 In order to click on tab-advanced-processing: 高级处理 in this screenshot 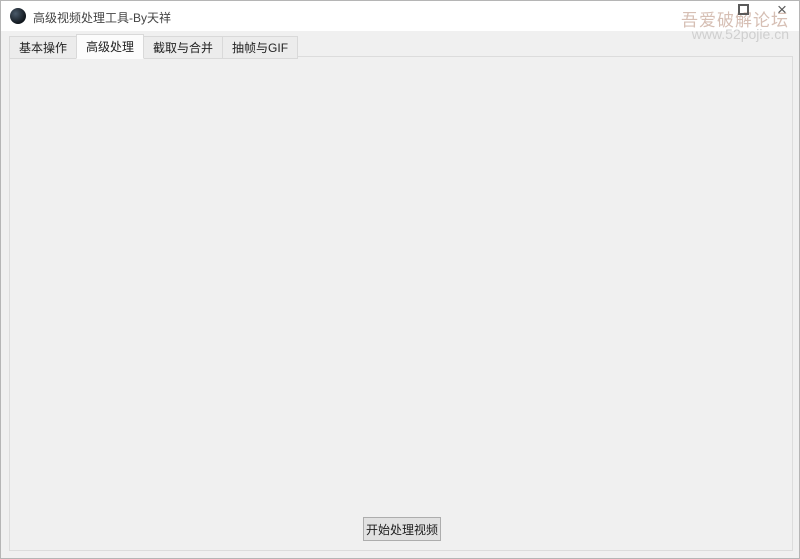, I will do `click(110, 46)`.